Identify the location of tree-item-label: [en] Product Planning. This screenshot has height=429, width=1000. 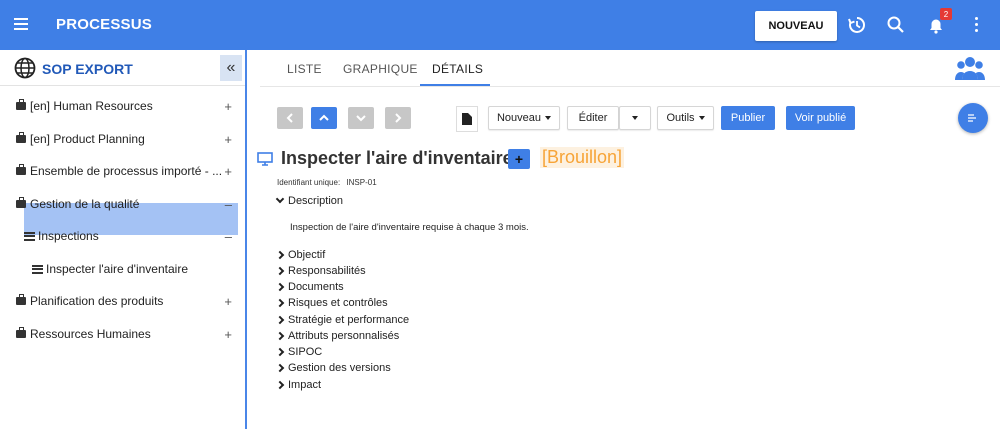
(87, 139).